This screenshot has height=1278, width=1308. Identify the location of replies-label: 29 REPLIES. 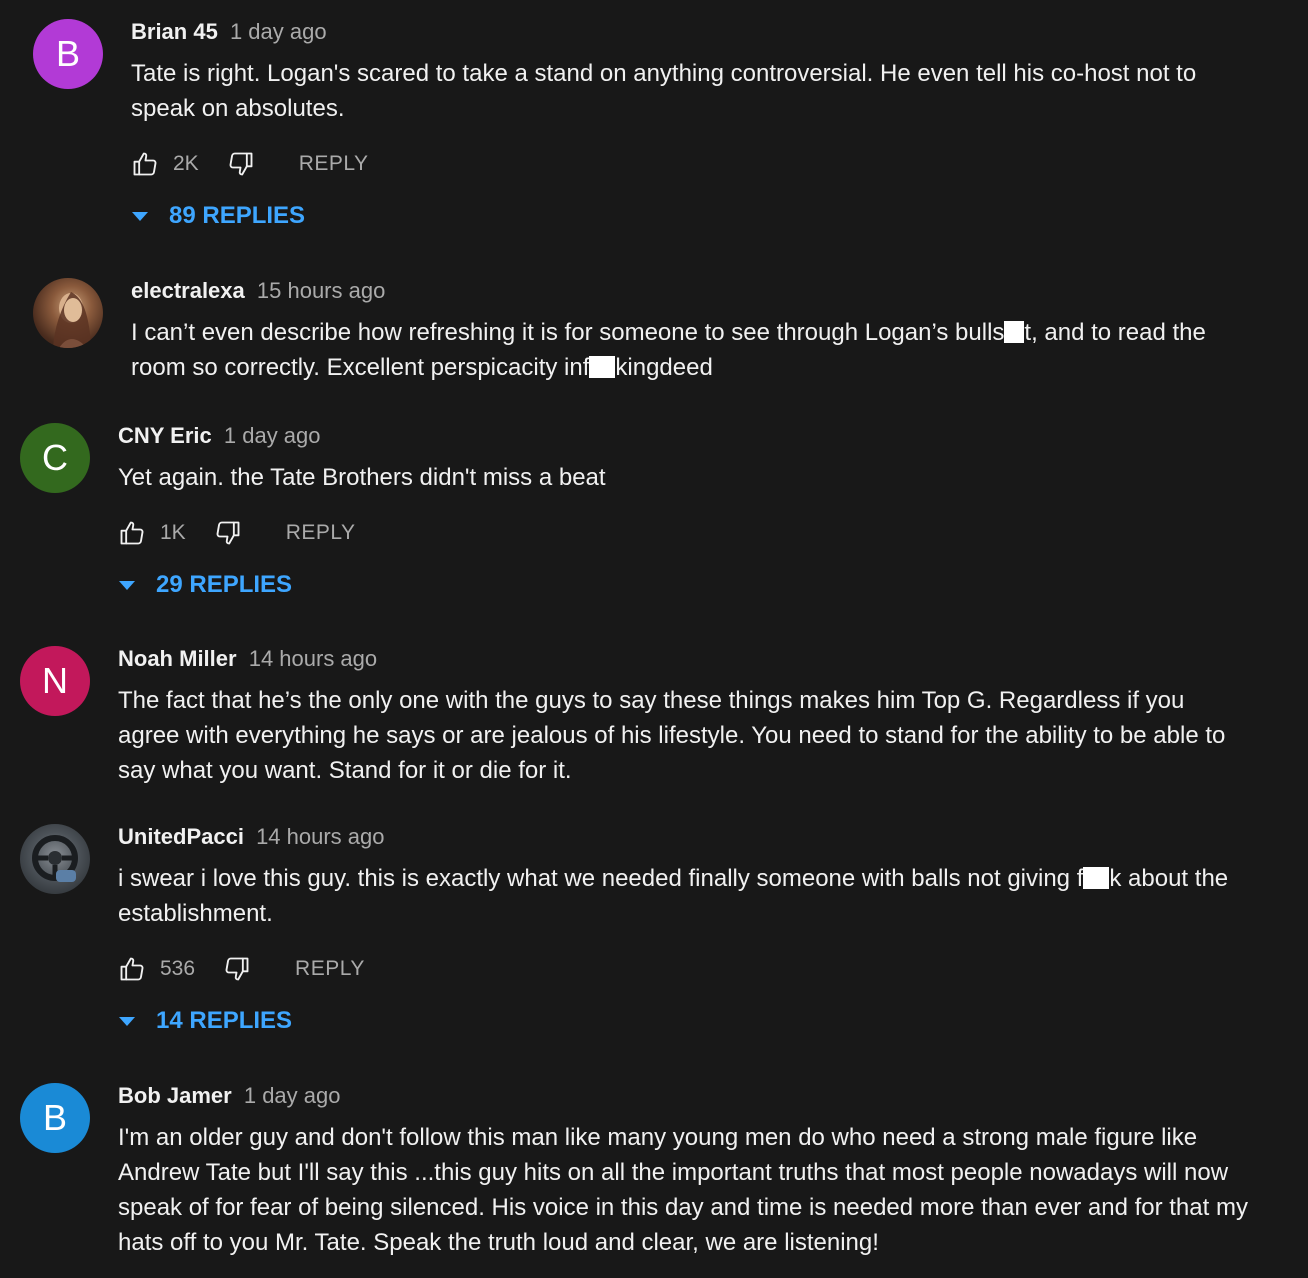
(224, 584).